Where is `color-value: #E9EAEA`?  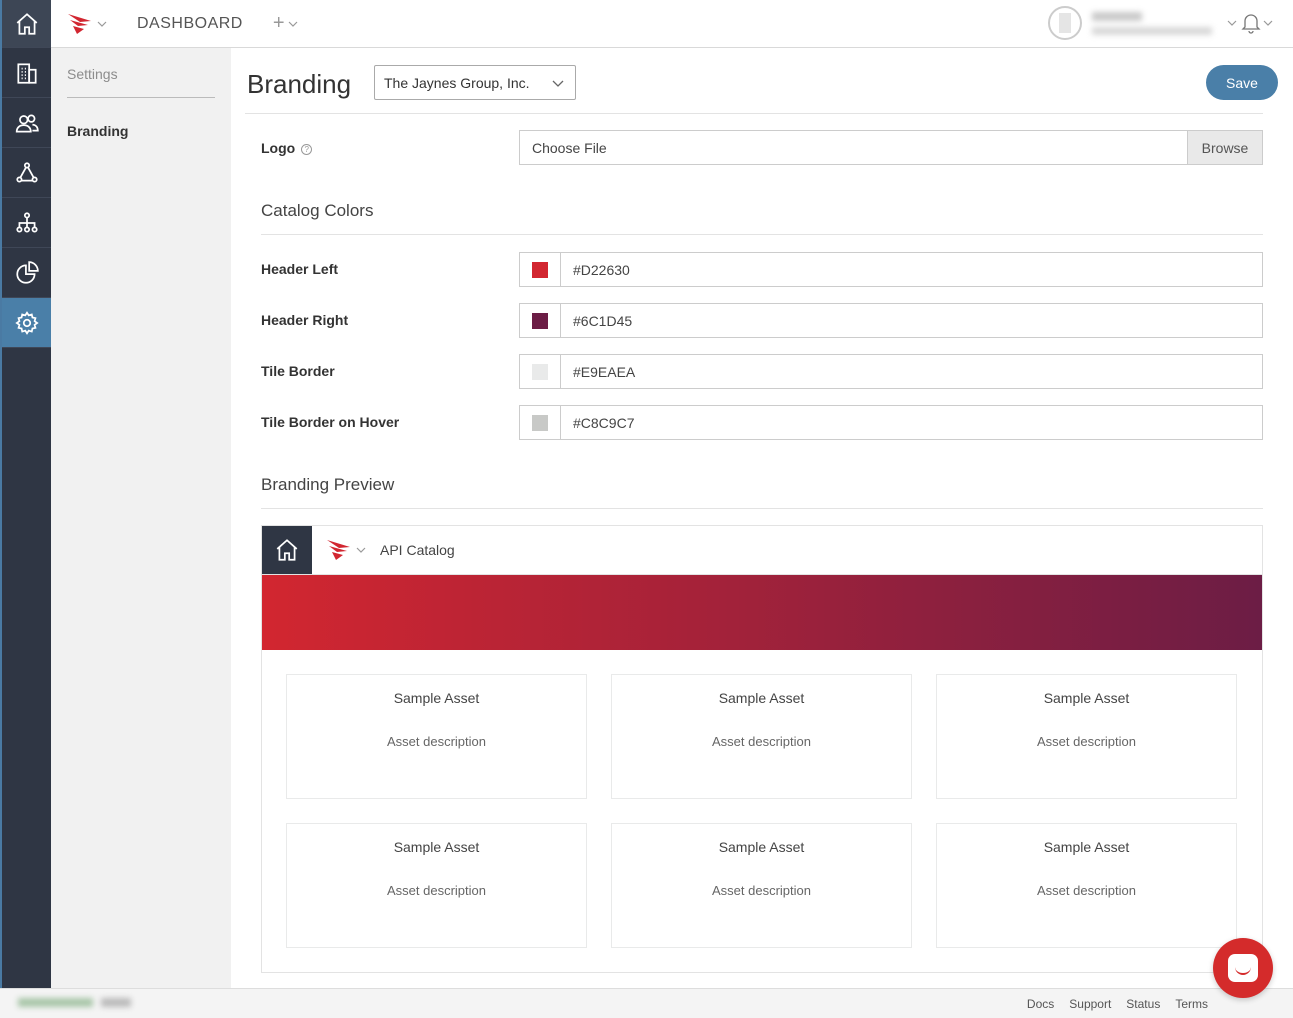 color-value: #E9EAEA is located at coordinates (604, 371).